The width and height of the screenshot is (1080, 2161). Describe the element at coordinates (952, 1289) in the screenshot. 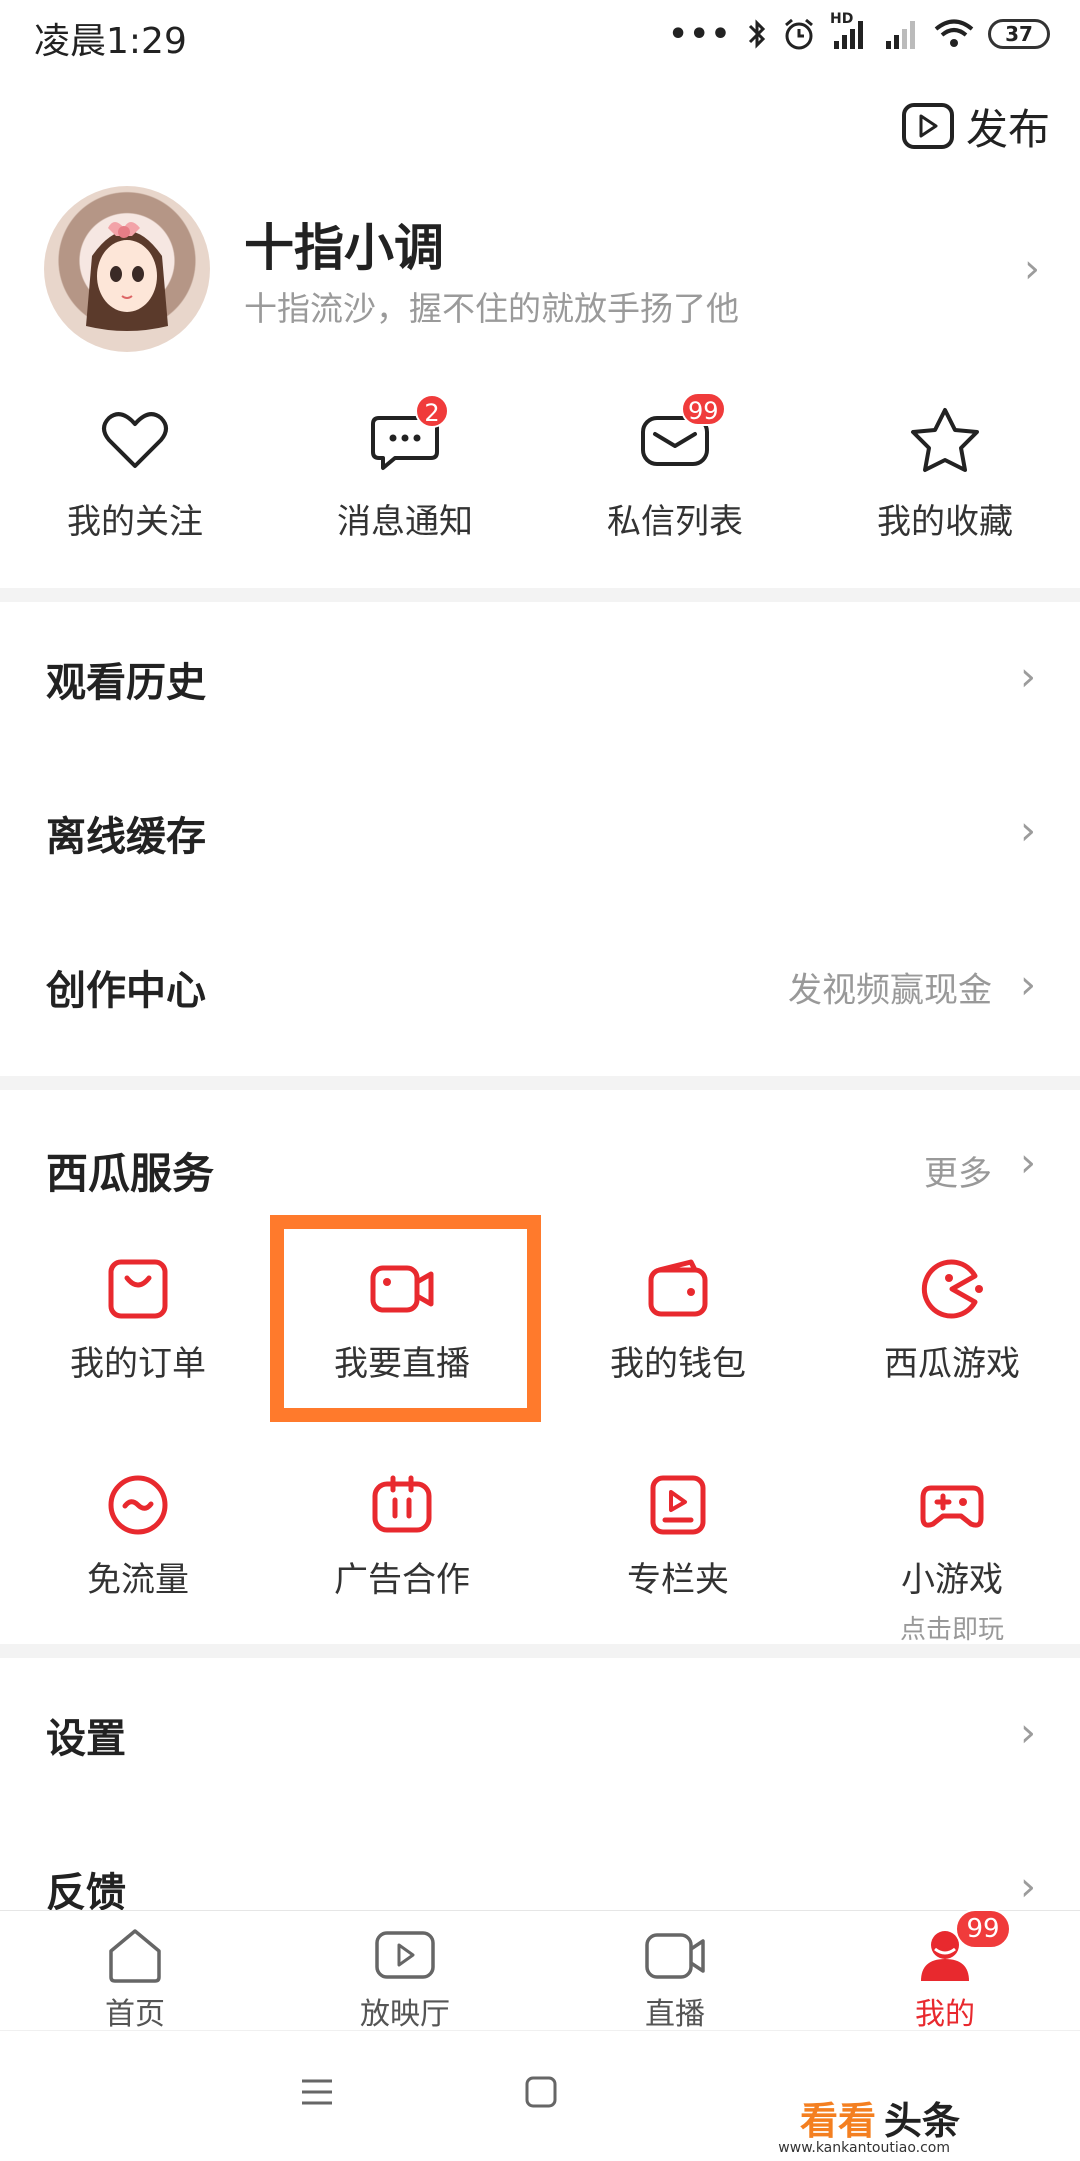

I see `game-pacman-icon` at that location.